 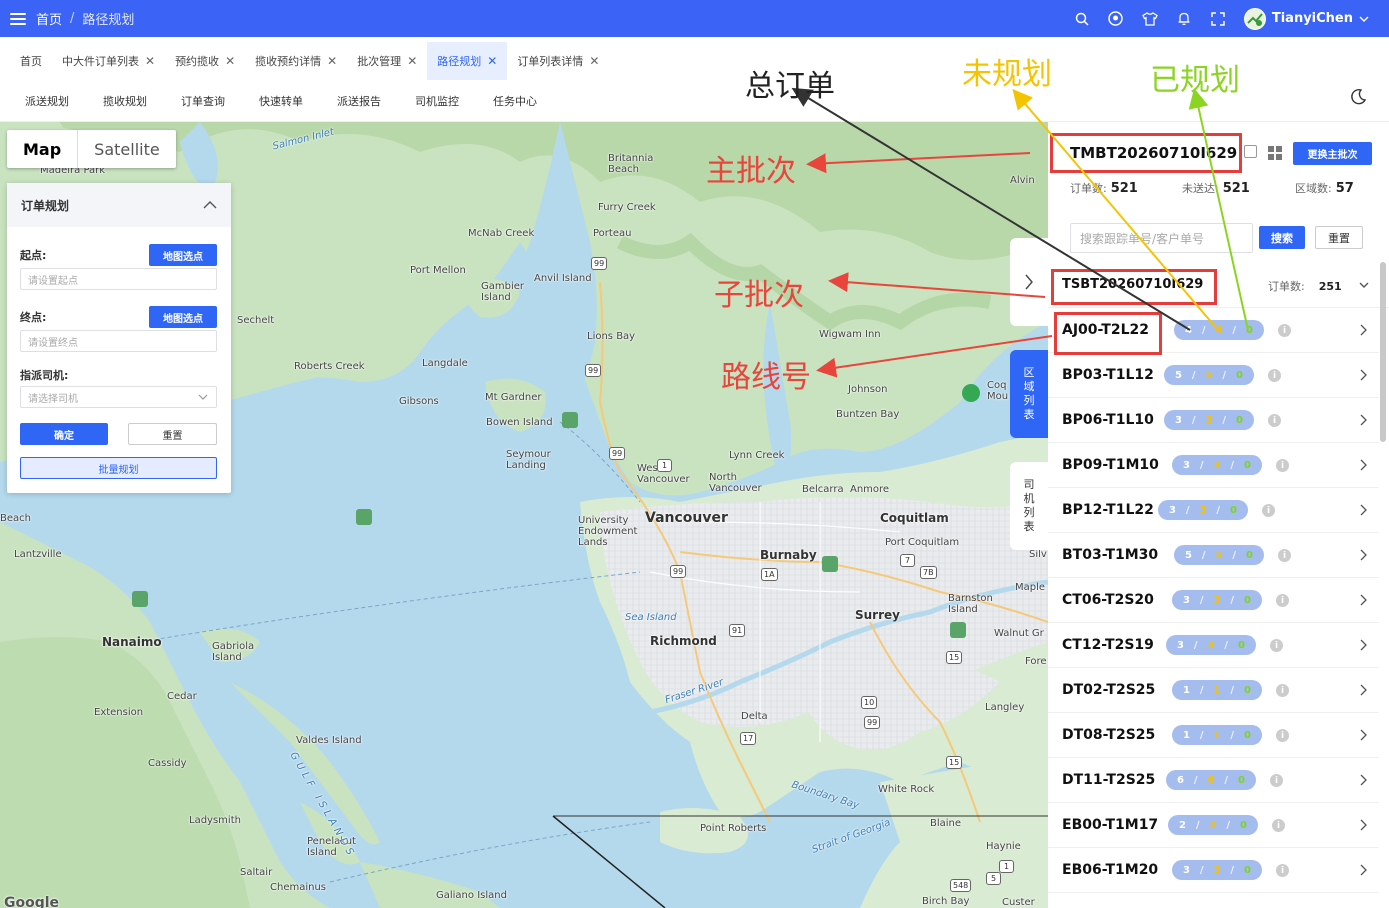 I want to click on route-row: CT12-T2S19 3 / 3 / 0 i, so click(x=1213, y=645).